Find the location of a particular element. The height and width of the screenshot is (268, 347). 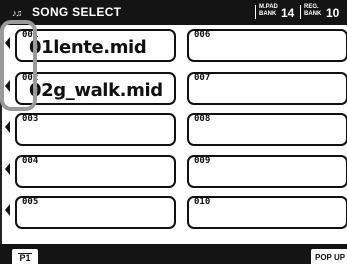

mpad-bank-label: M.PAD BANK is located at coordinates (268, 11).